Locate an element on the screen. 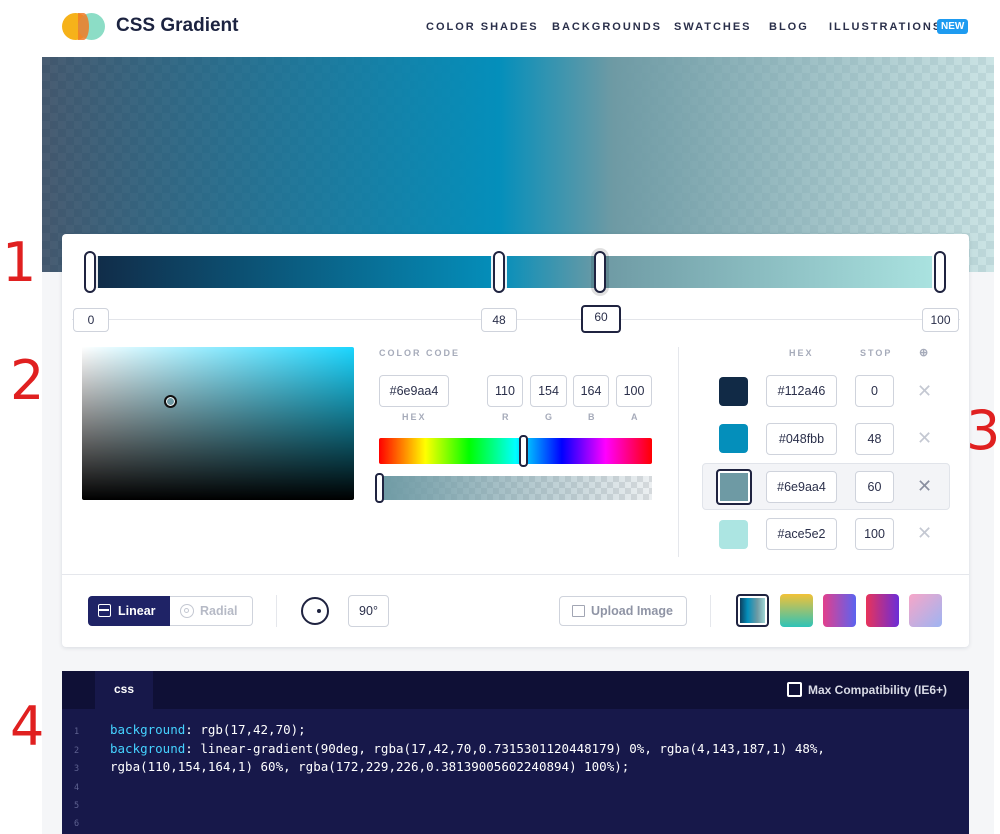 The height and width of the screenshot is (834, 1000). b-input: 164 is located at coordinates (591, 391).